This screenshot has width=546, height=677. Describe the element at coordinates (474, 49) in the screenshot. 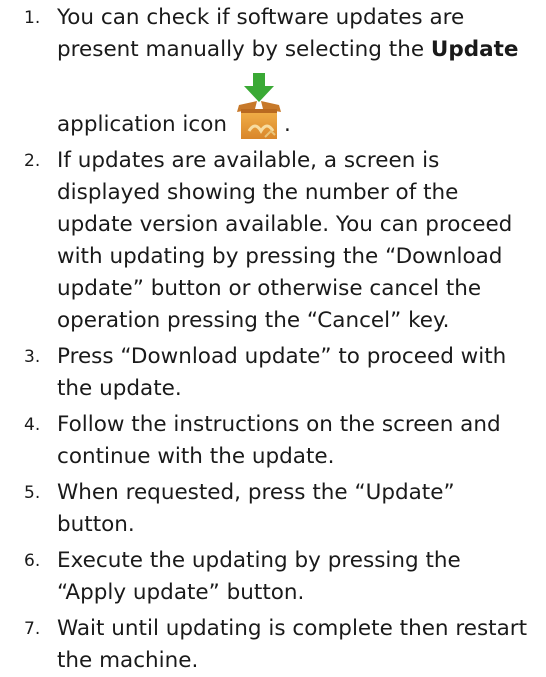

I see `update-bold-label: Update` at that location.